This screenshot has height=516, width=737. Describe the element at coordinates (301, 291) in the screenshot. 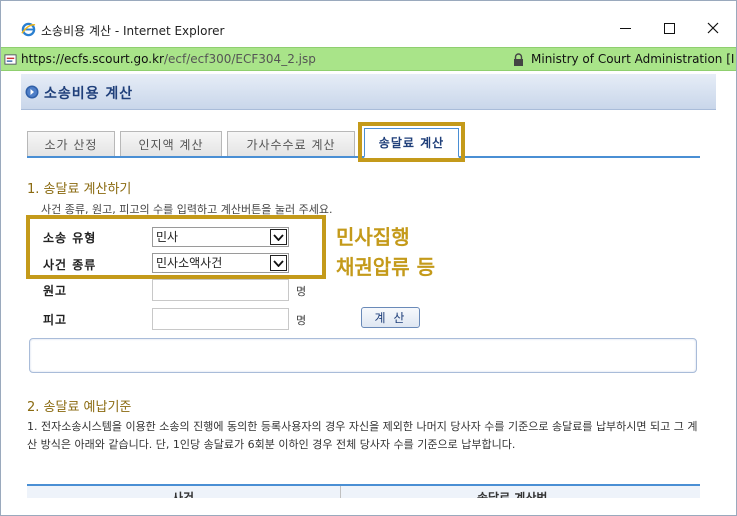

I see `plaintiff-unit: 명` at that location.